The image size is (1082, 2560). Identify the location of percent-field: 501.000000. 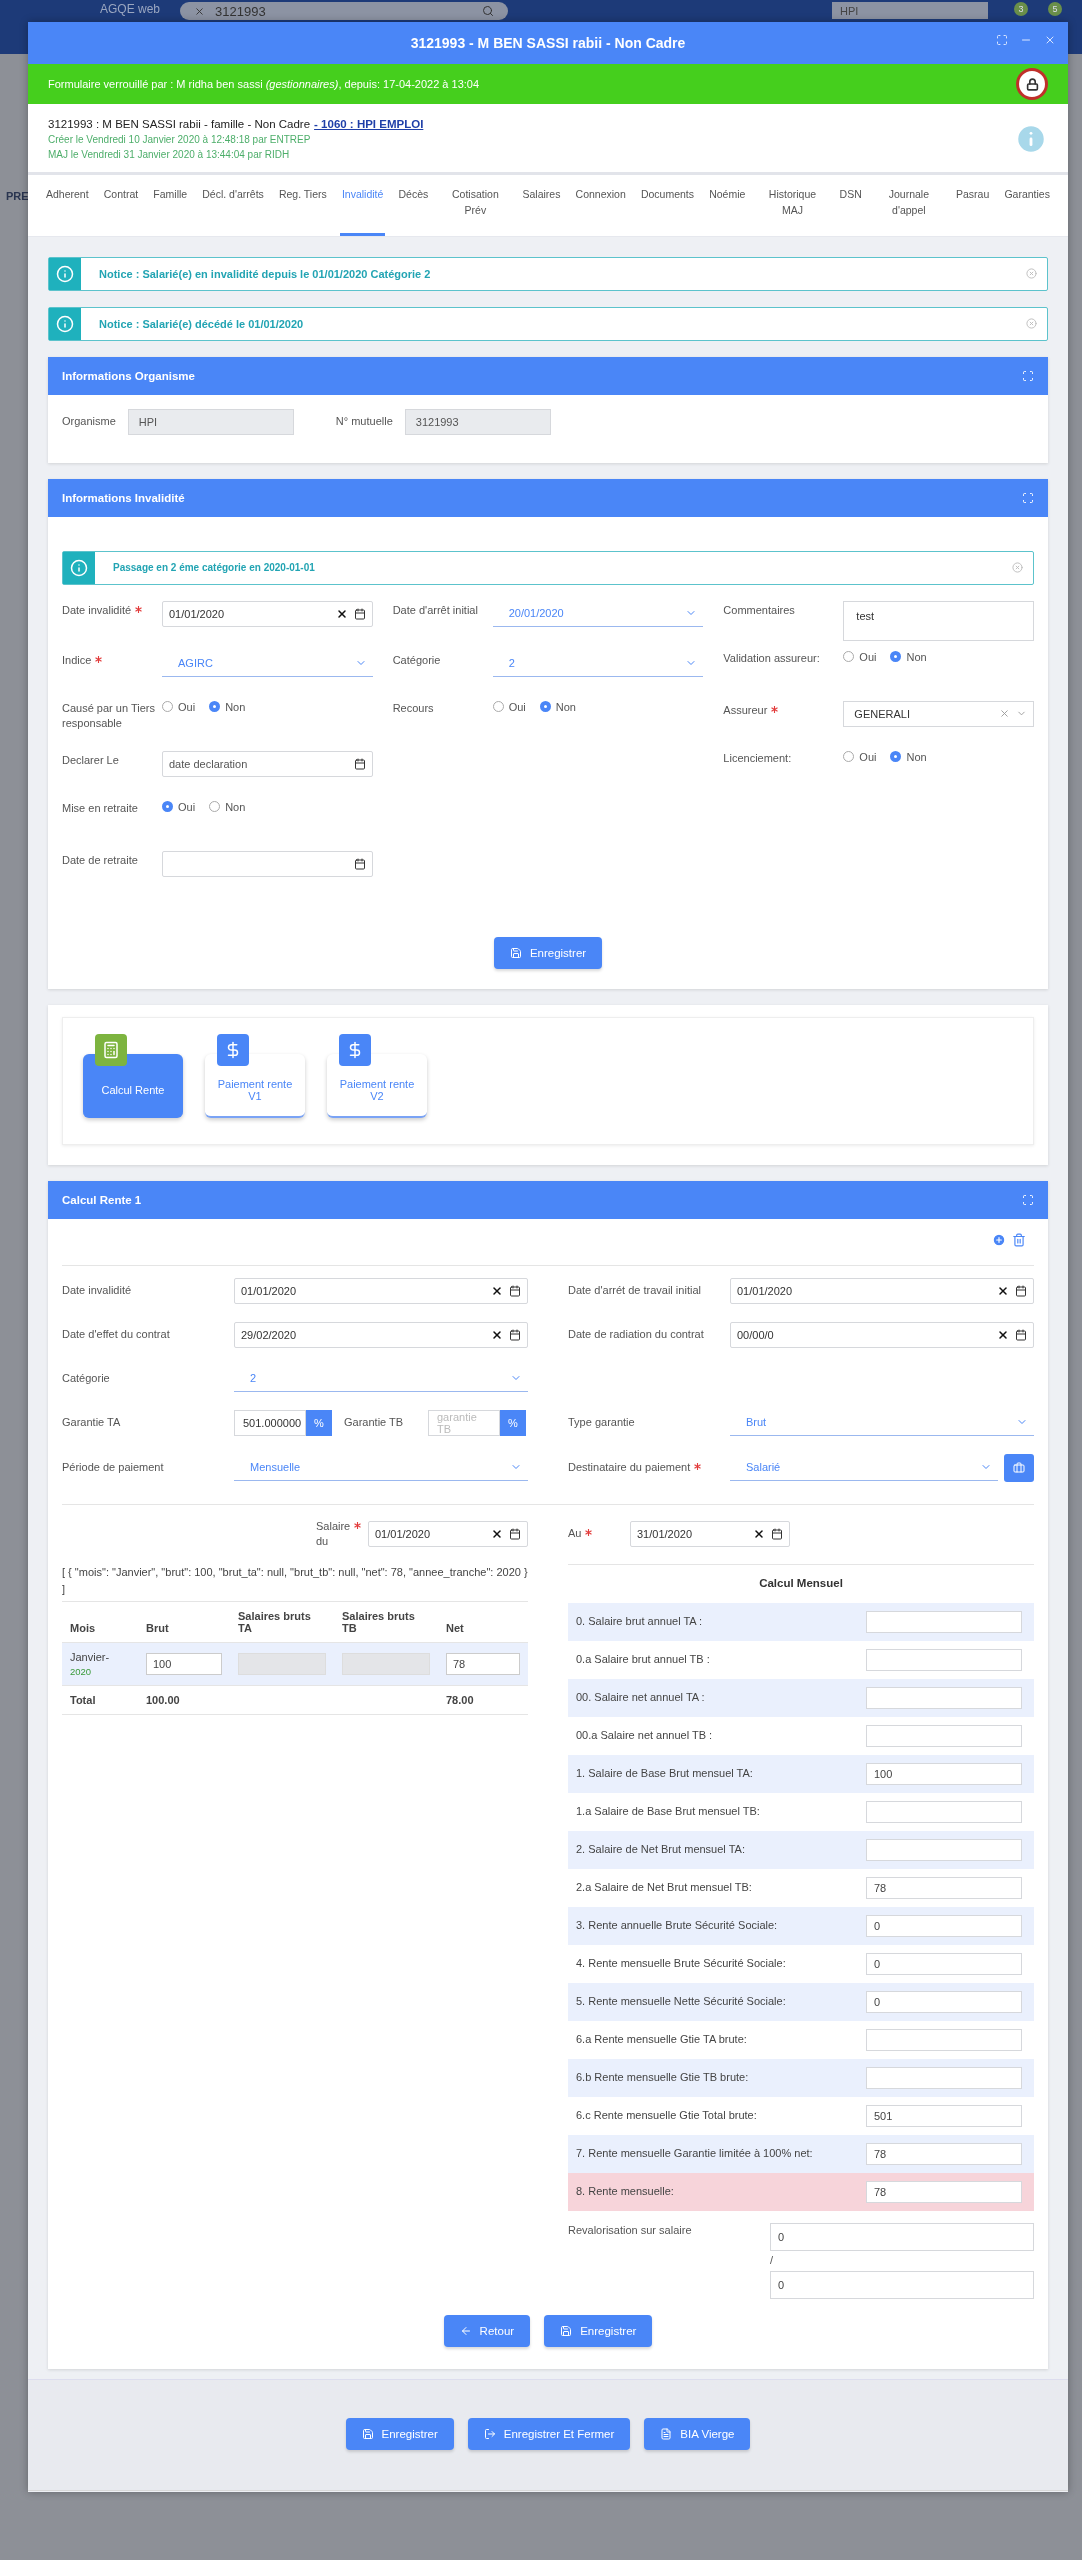
(270, 1422).